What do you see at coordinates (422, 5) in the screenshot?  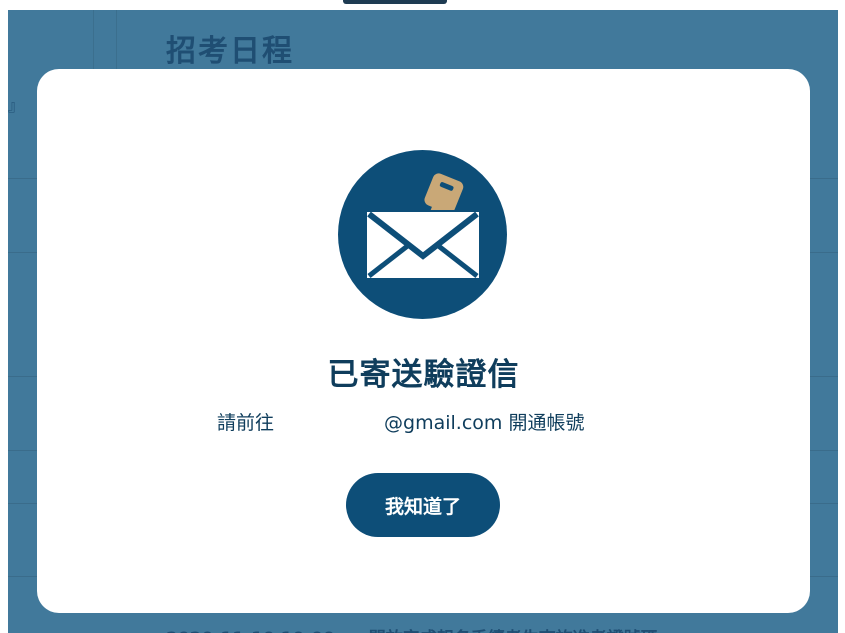 I see `top-bar` at bounding box center [422, 5].